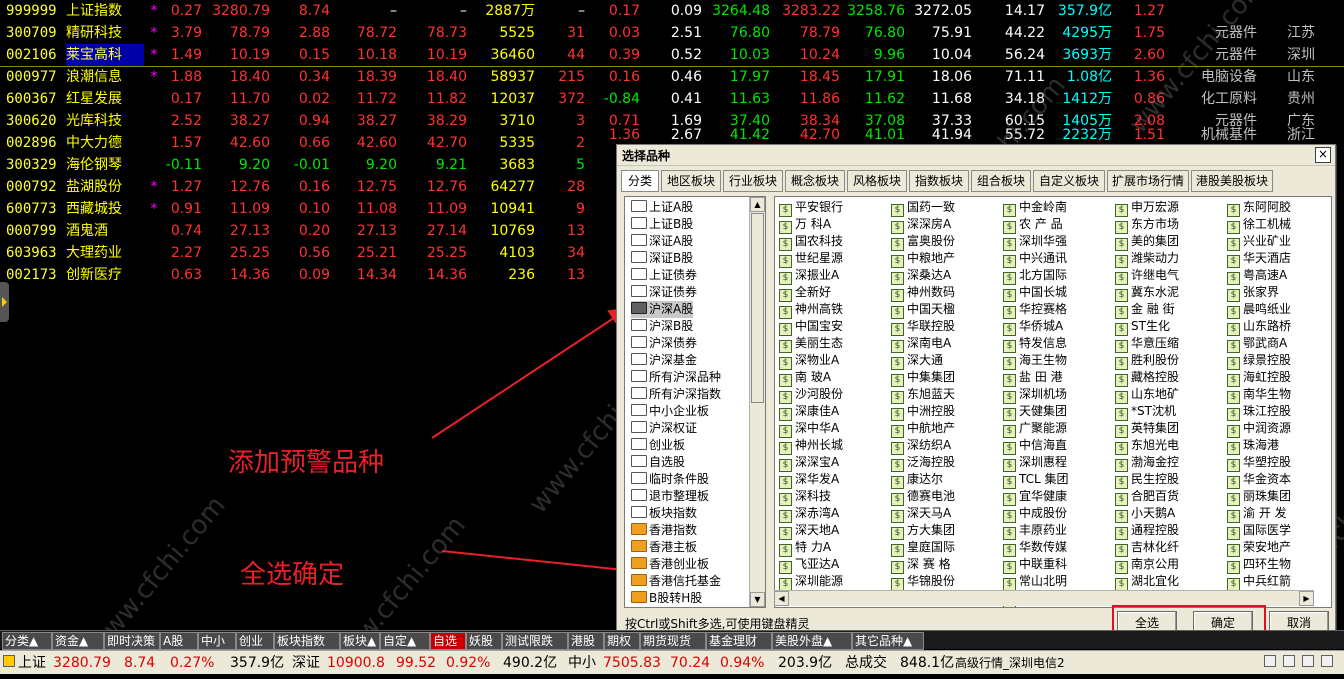 Image resolution: width=1344 pixels, height=679 pixels. Describe the element at coordinates (921, 446) in the screenshot. I see `security-item: $ 深纺织A` at that location.